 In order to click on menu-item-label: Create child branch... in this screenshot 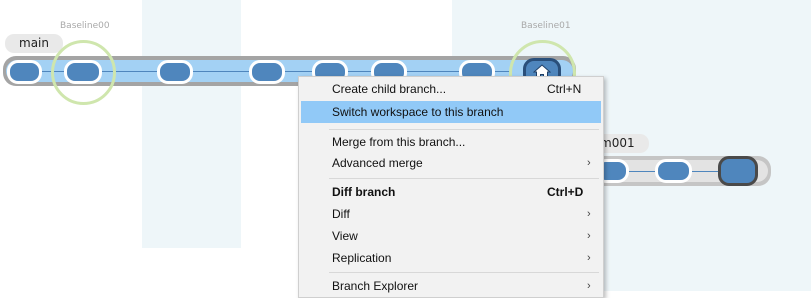, I will do `click(389, 89)`.